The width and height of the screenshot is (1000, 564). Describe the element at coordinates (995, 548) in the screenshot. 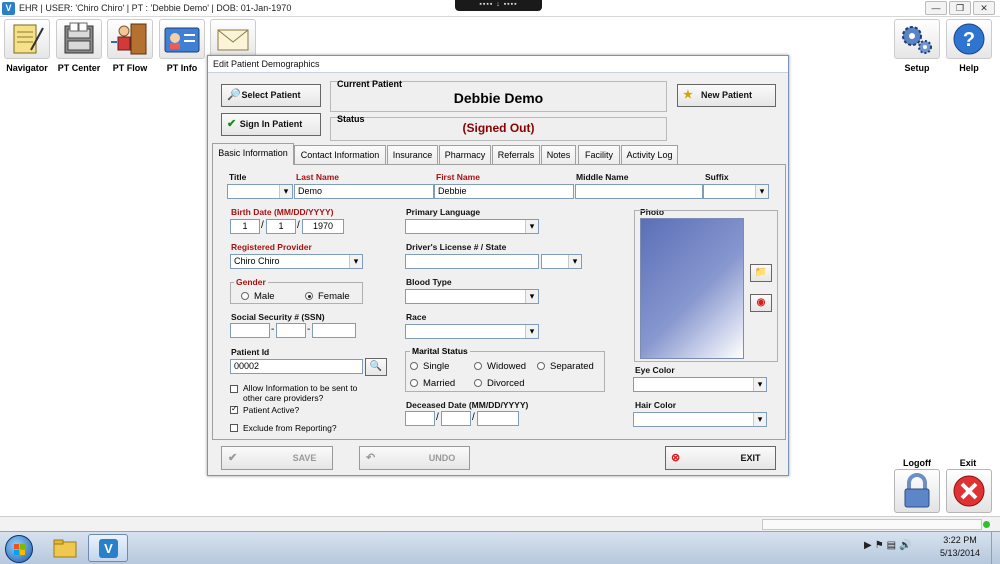

I see `show-desktop-button` at that location.